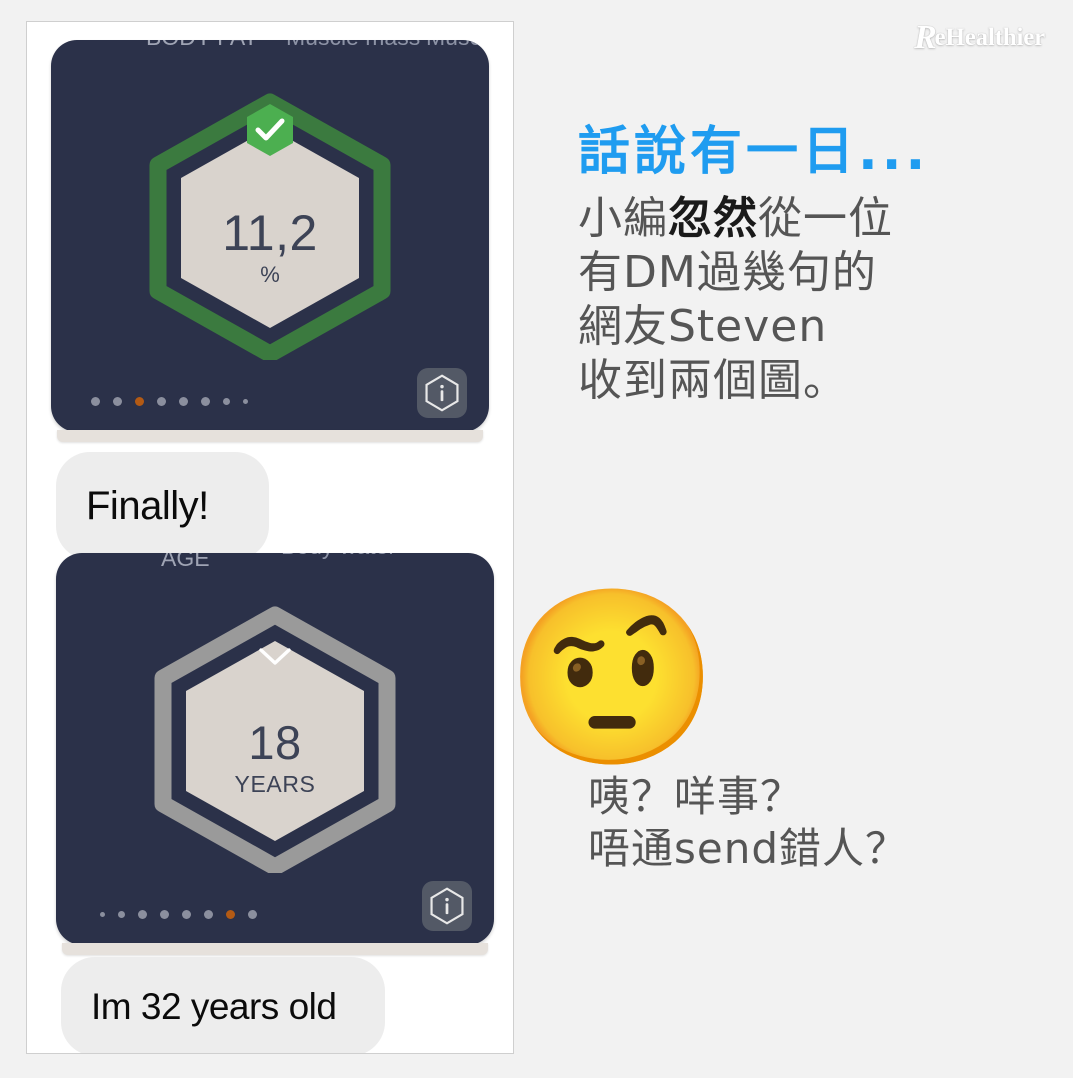 The image size is (1073, 1078). I want to click on chat-bubble-age: Im 32 years old, so click(223, 1005).